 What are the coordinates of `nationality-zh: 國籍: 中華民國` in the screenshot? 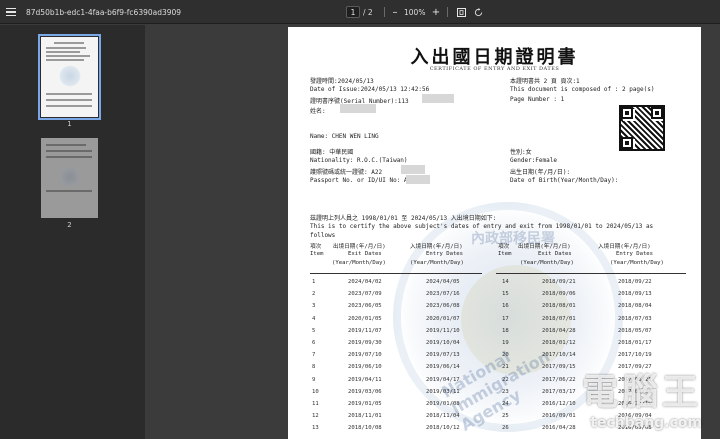 It's located at (332, 152).